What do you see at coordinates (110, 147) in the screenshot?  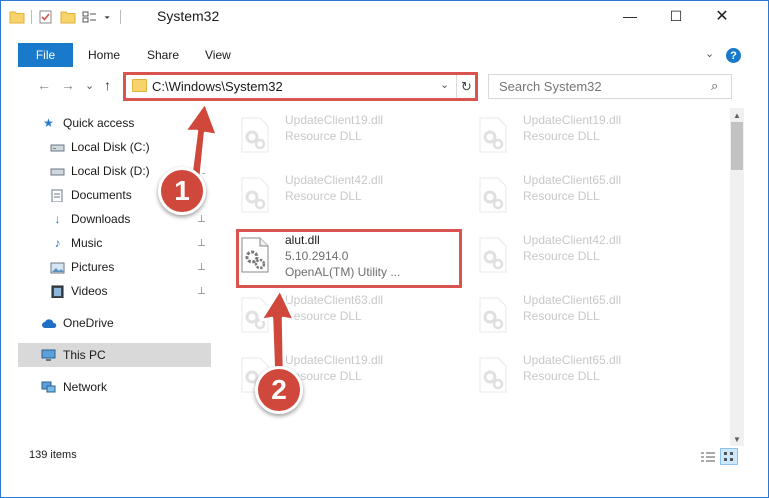 I see `sidebar-item-label: Local Disk (C:)` at bounding box center [110, 147].